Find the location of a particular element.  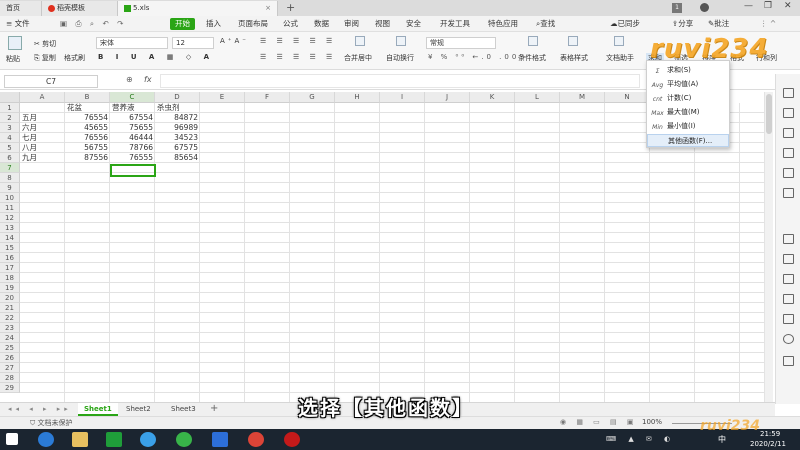

table-cell: 46444 is located at coordinates (132, 138).